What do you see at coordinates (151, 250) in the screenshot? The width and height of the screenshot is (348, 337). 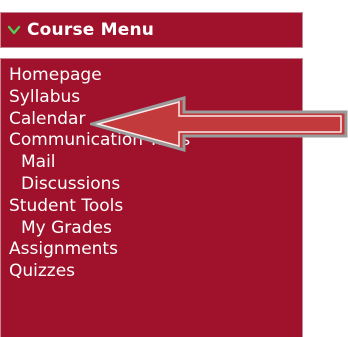 I see `menu-item-assignments: Assignments` at bounding box center [151, 250].